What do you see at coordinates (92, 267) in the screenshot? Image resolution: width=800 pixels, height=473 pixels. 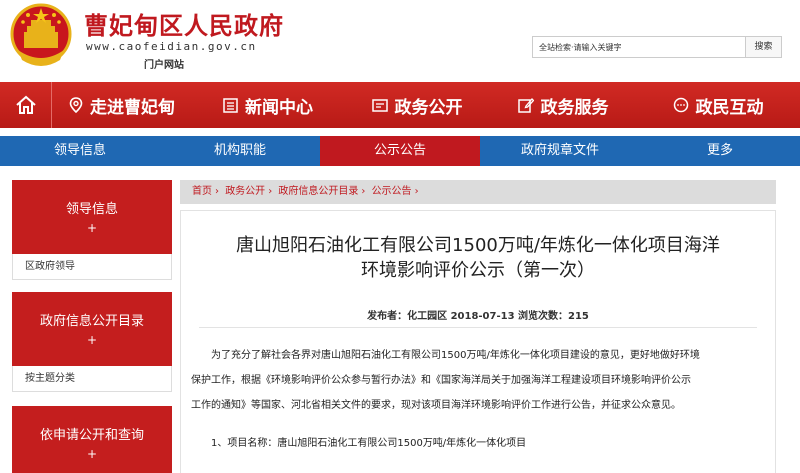 I see `sidebar-link-district-leaders: 区政府领导` at bounding box center [92, 267].